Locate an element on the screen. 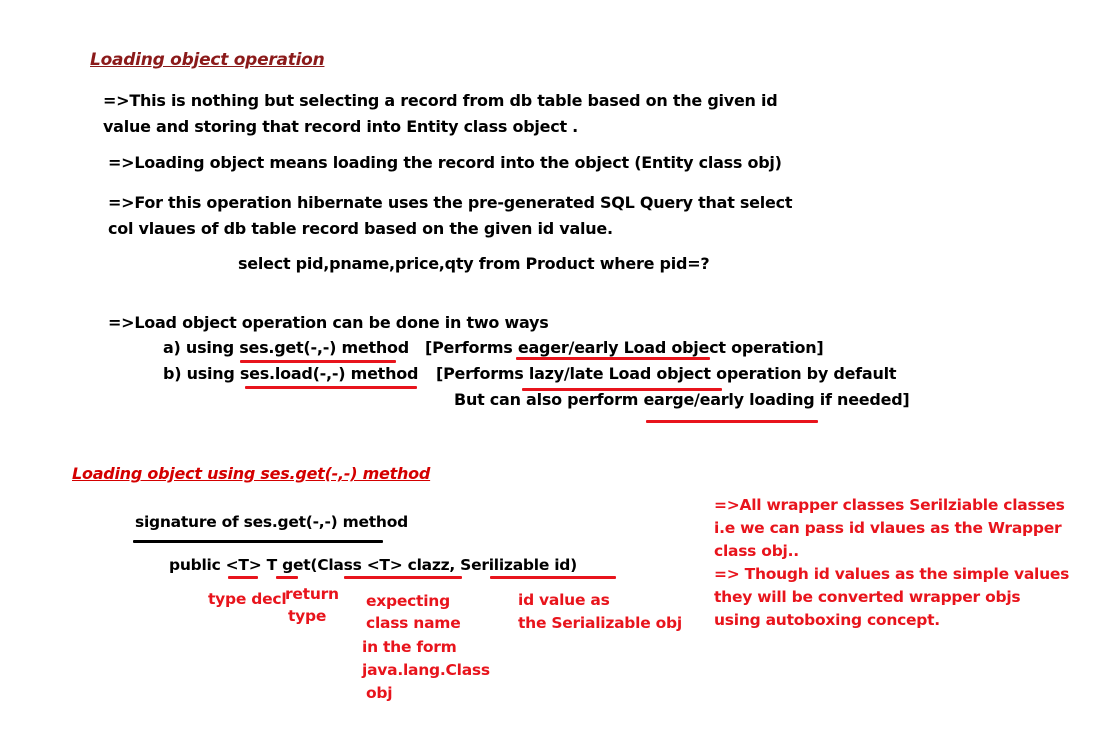  underline-class-param is located at coordinates (403, 577).